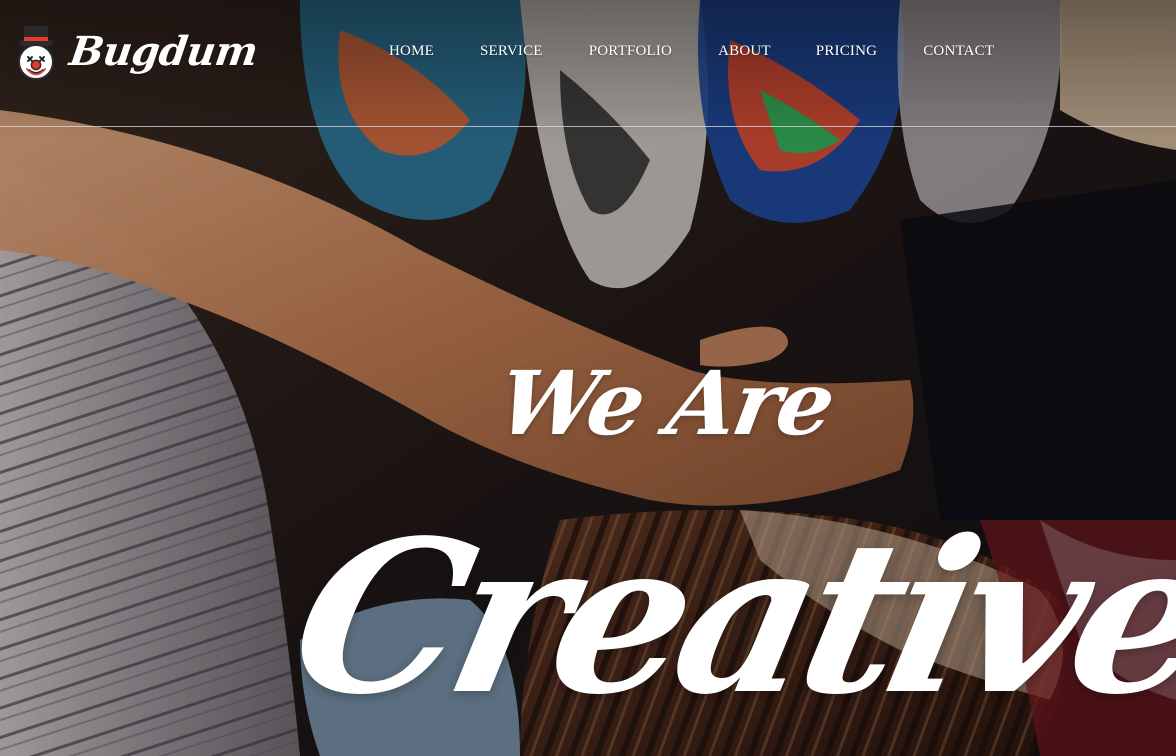  What do you see at coordinates (411, 51) in the screenshot?
I see `nav-item-home: HOME` at bounding box center [411, 51].